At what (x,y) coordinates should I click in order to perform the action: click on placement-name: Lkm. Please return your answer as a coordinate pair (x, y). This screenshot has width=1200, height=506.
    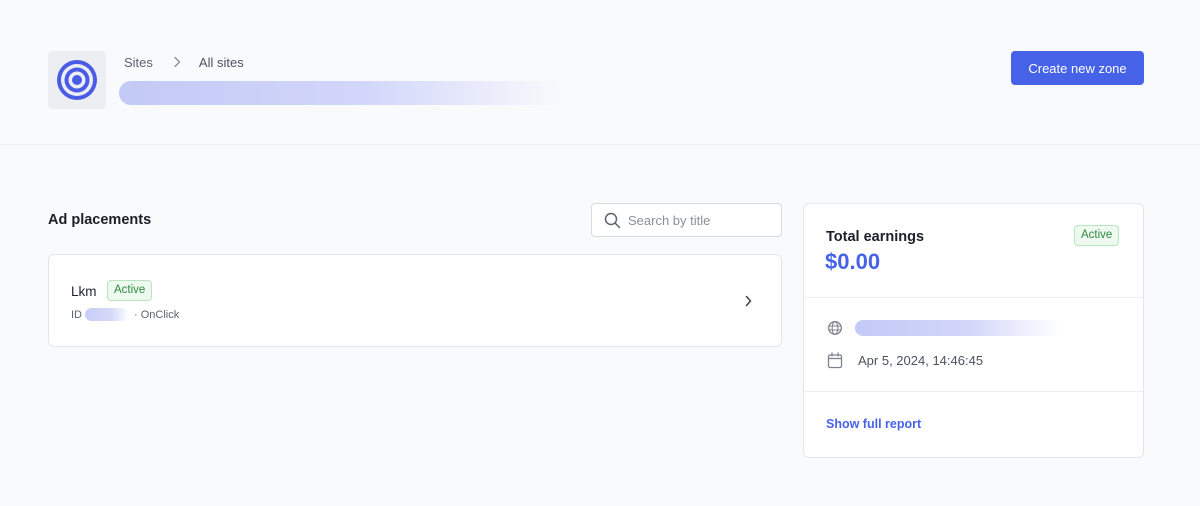
    Looking at the image, I should click on (84, 291).